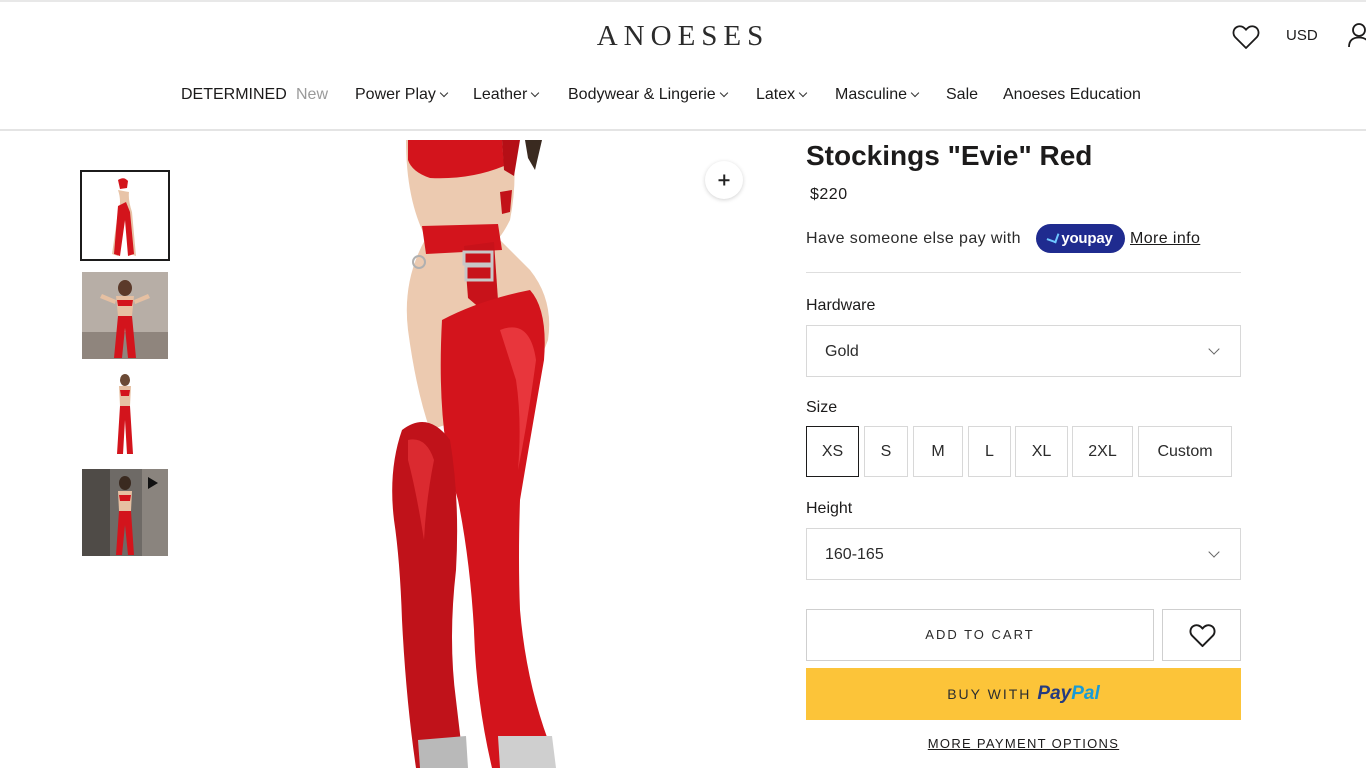  I want to click on size-option-xl: XL, so click(1041, 451).